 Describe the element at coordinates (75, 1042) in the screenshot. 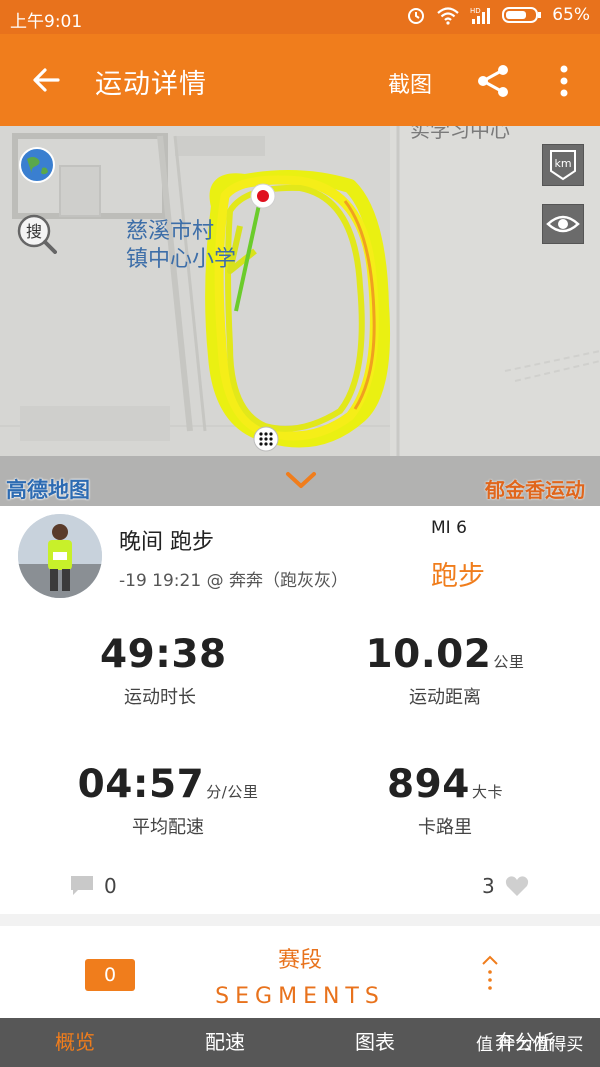

I see `tab-overview: 概览` at that location.